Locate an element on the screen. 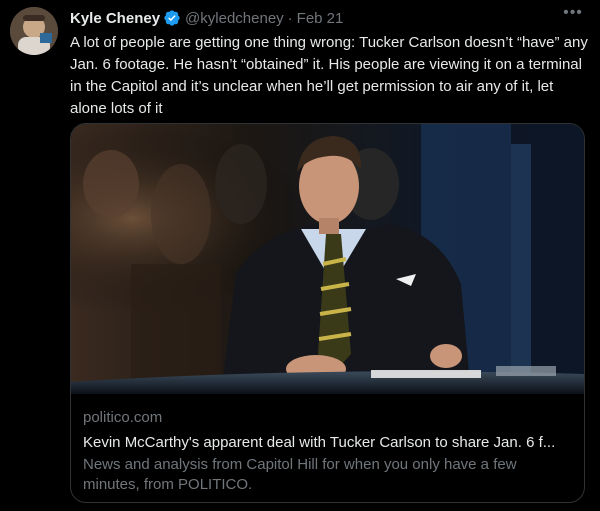  link-domain: politico.com is located at coordinates (327, 418).